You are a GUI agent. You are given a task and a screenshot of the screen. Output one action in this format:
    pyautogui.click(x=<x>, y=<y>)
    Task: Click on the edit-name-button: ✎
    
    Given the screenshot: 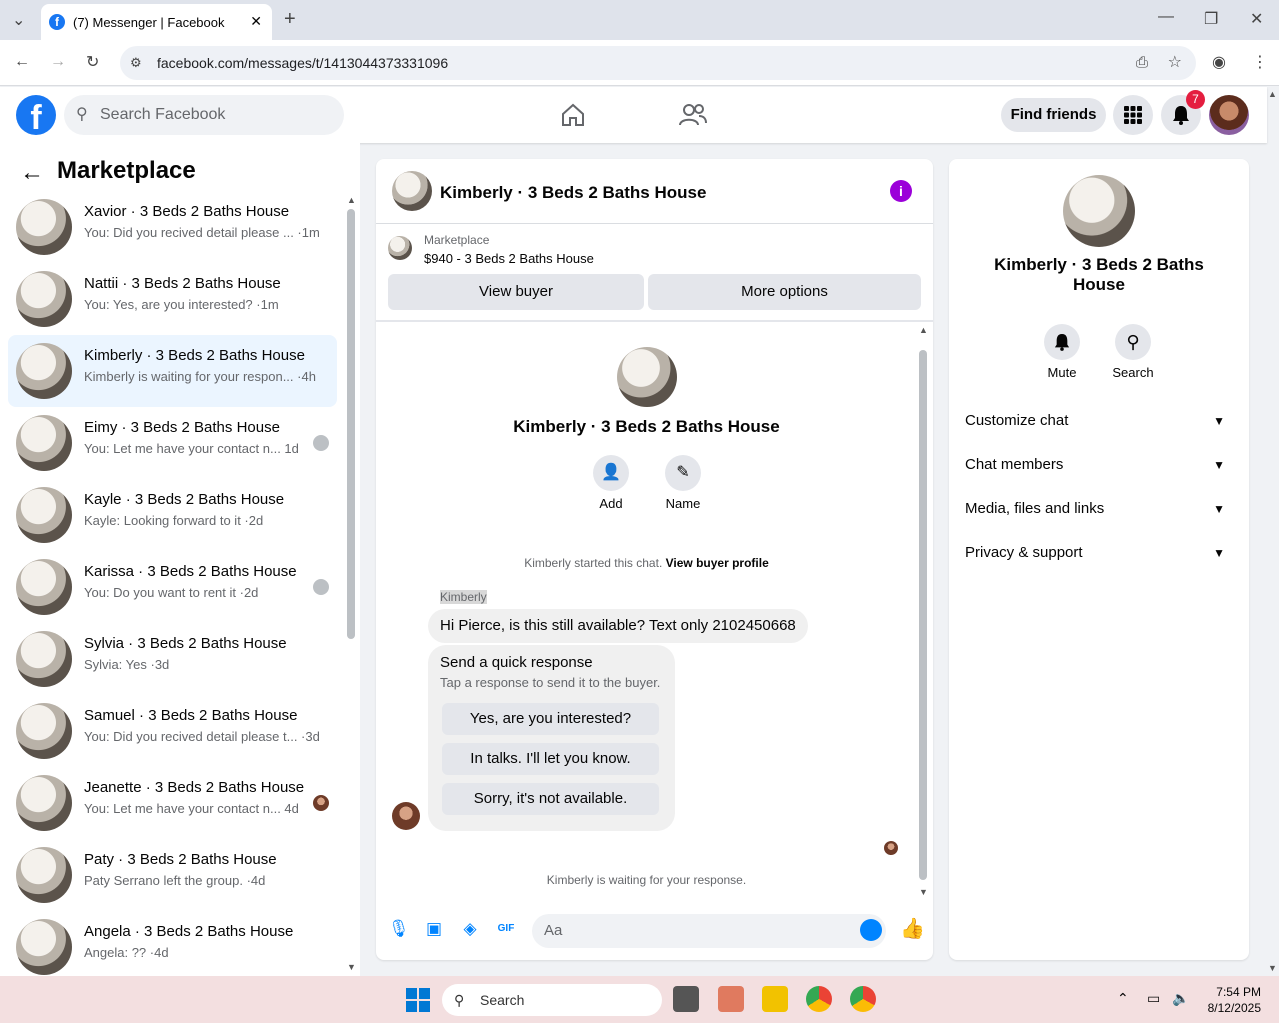 What is the action you would take?
    pyautogui.click(x=683, y=473)
    